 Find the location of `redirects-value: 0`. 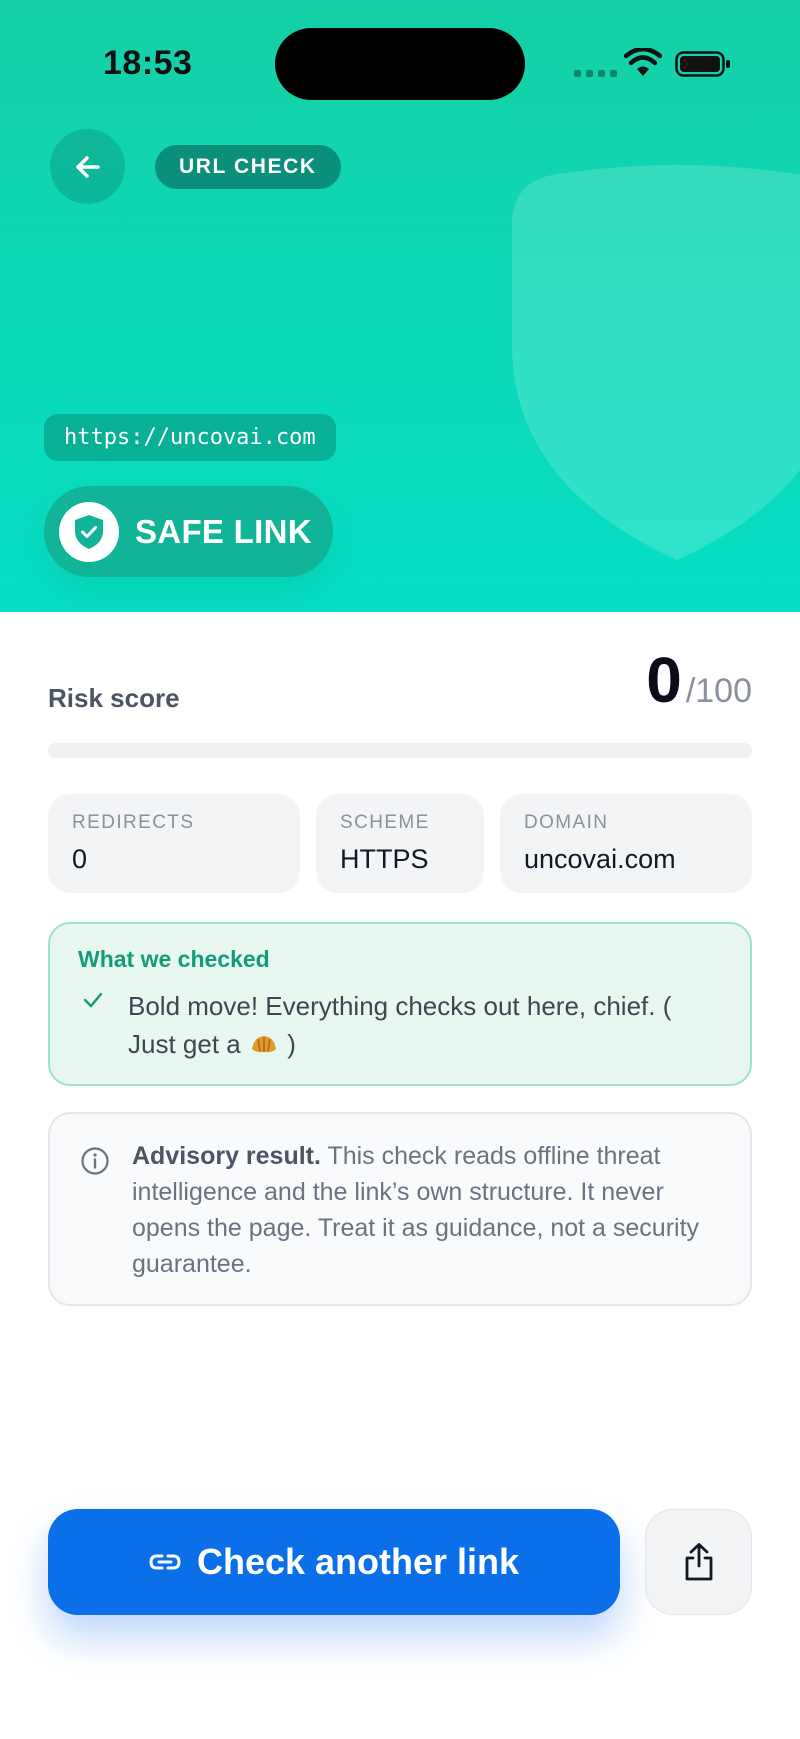

redirects-value: 0 is located at coordinates (80, 859).